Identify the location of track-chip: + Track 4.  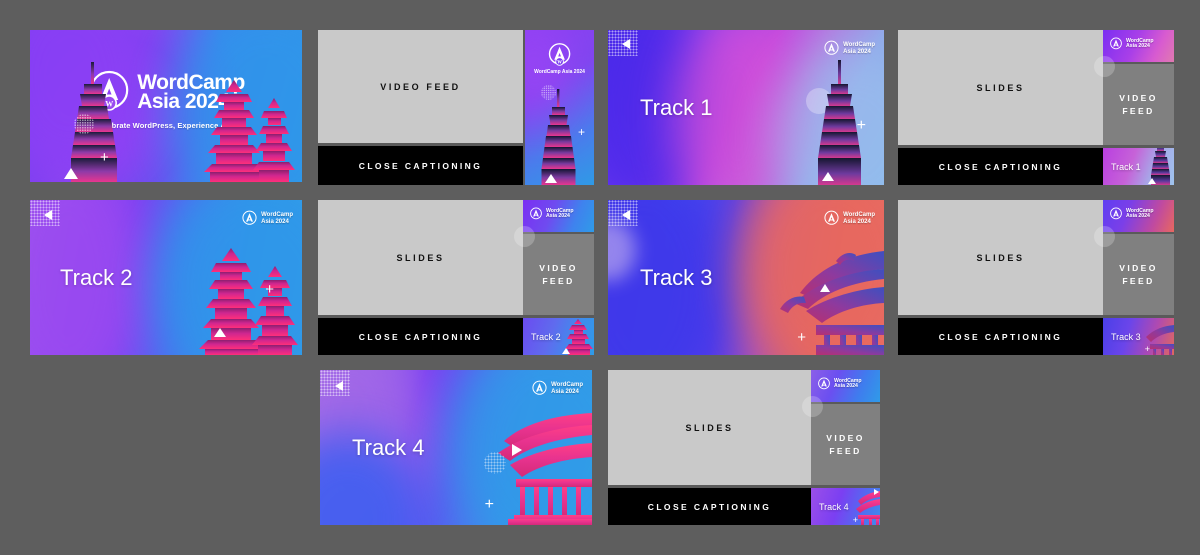
(845, 506).